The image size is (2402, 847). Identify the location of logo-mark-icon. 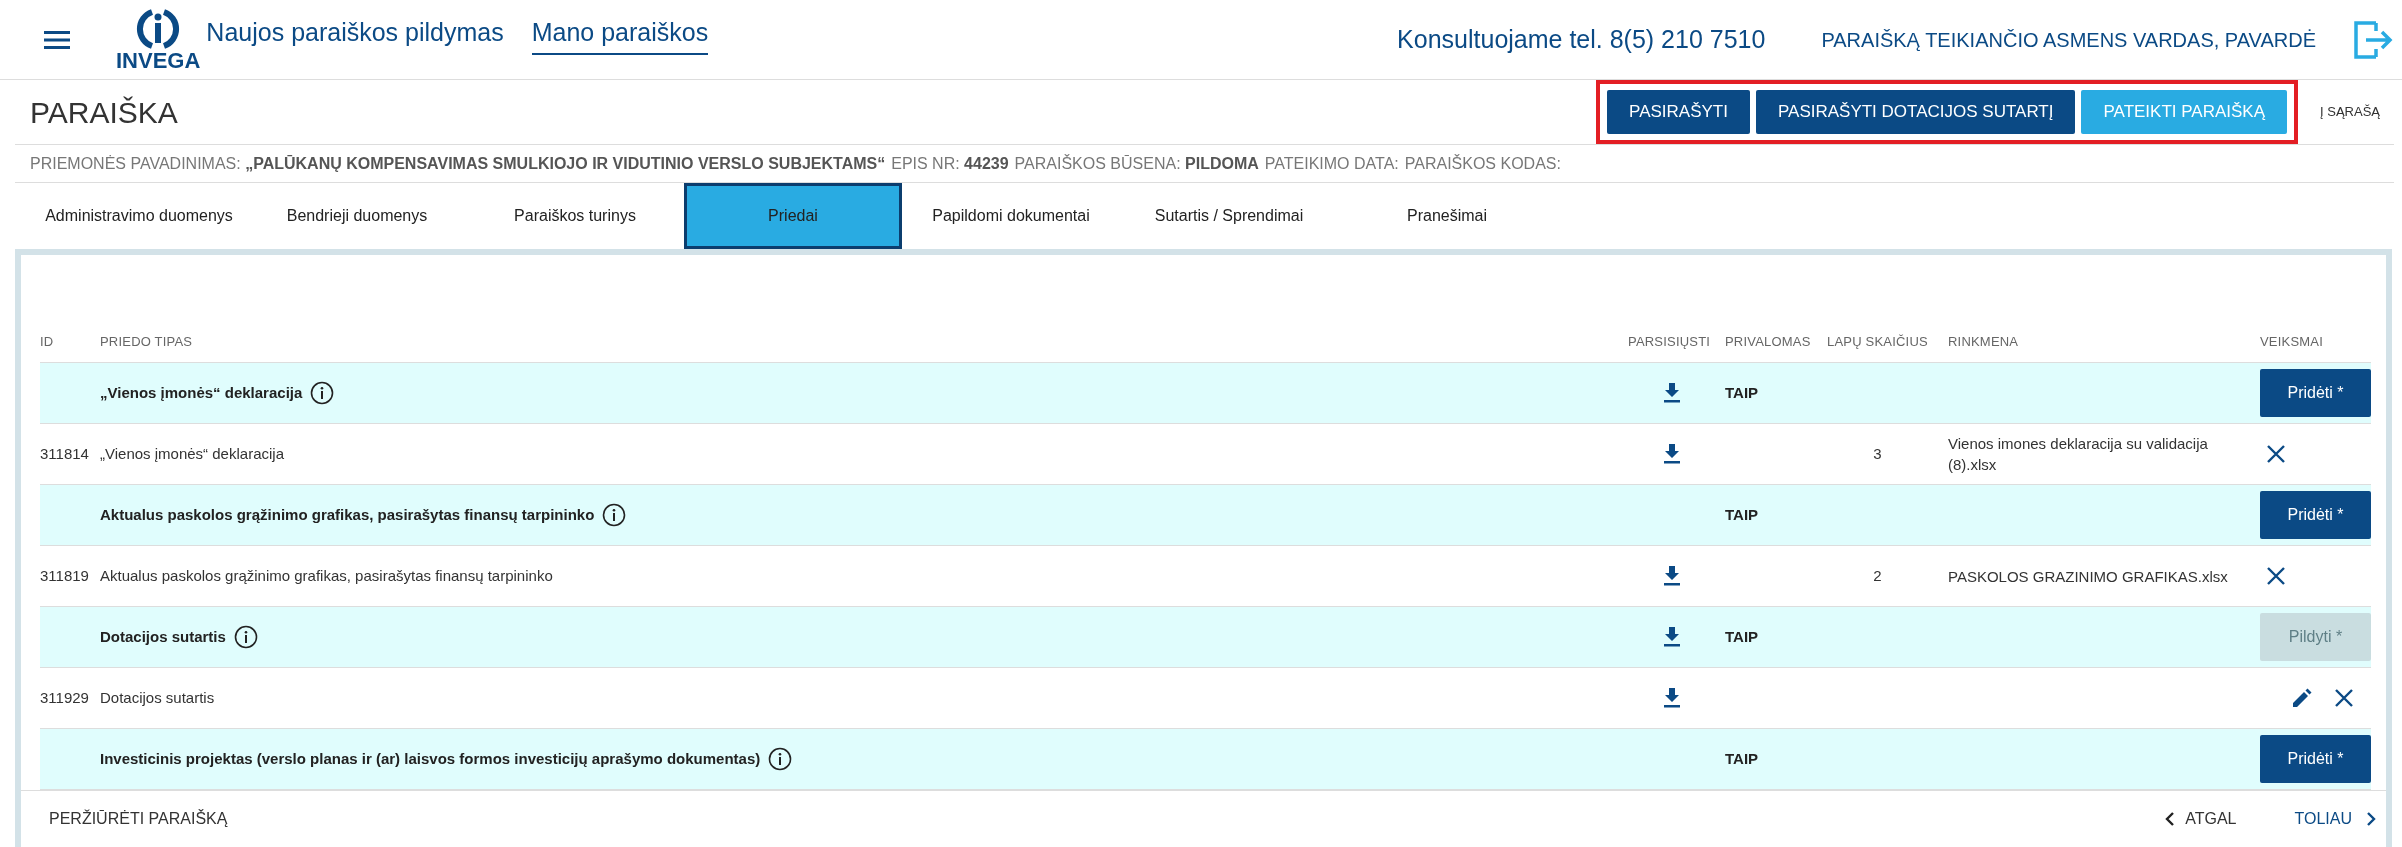
(158, 28).